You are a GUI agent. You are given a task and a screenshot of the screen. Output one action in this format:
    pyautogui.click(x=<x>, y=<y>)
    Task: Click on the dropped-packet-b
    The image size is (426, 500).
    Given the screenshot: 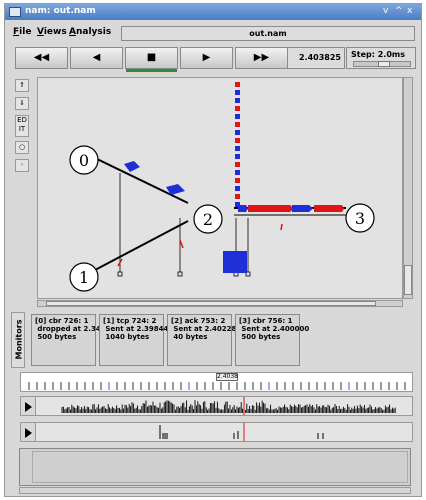 What is the action you would take?
    pyautogui.click(x=181, y=244)
    